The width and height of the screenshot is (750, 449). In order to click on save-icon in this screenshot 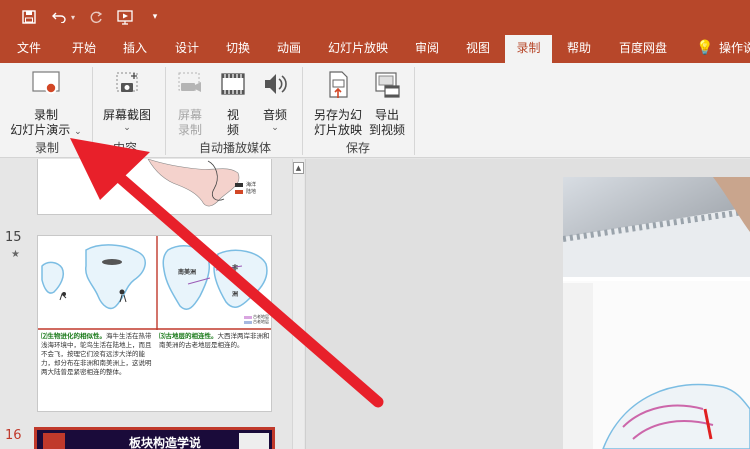, I will do `click(29, 17)`.